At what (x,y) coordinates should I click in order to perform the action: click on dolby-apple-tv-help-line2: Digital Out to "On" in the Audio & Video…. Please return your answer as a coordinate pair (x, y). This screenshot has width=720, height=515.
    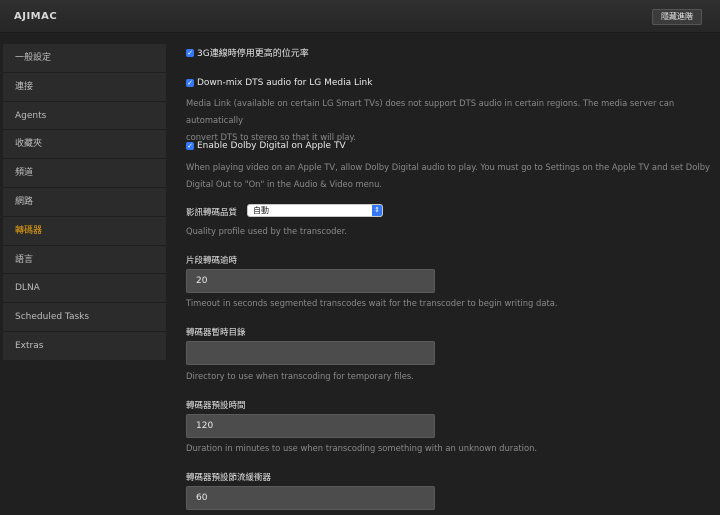
    Looking at the image, I should click on (284, 184).